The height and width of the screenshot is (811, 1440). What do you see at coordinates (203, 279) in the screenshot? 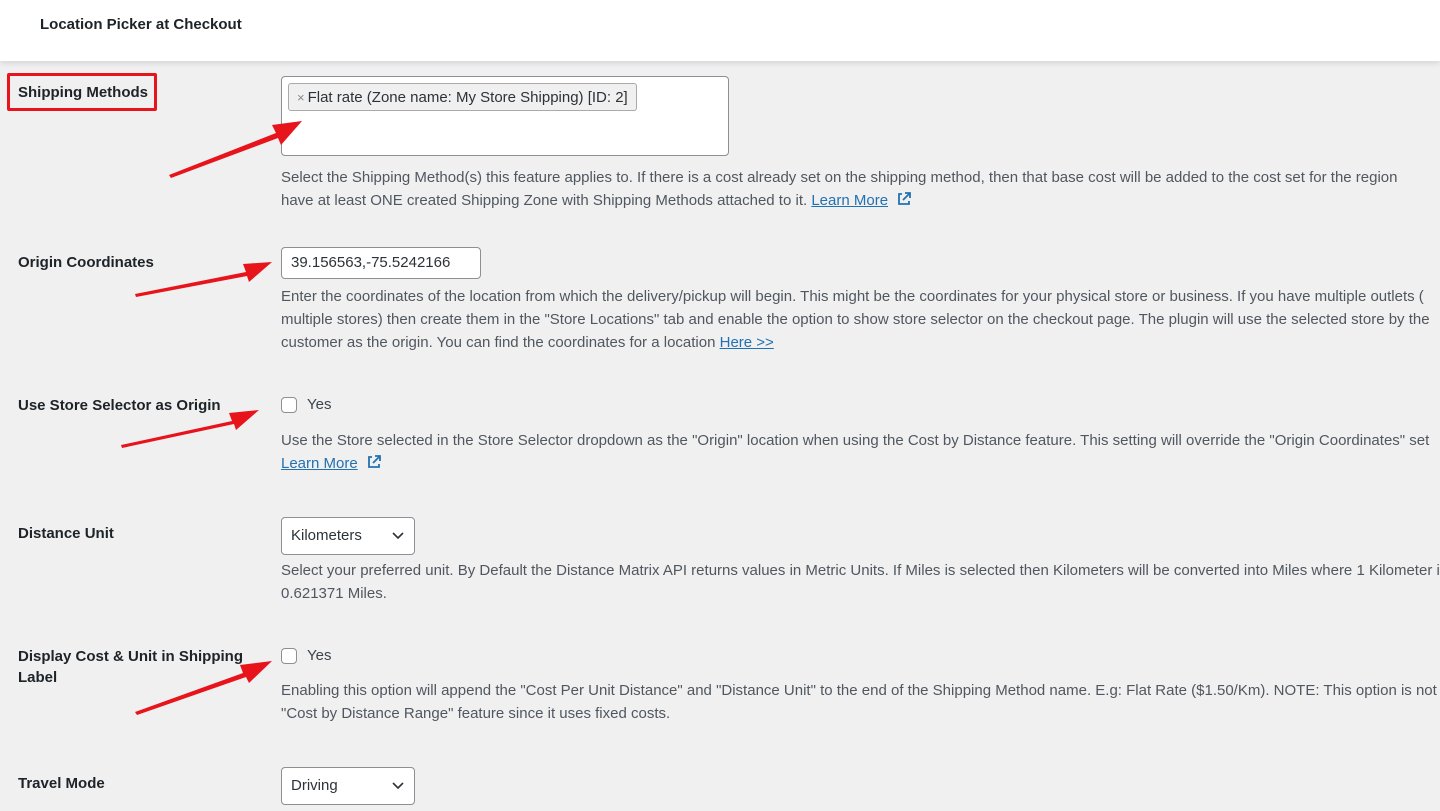
I see `annotation-arrow` at bounding box center [203, 279].